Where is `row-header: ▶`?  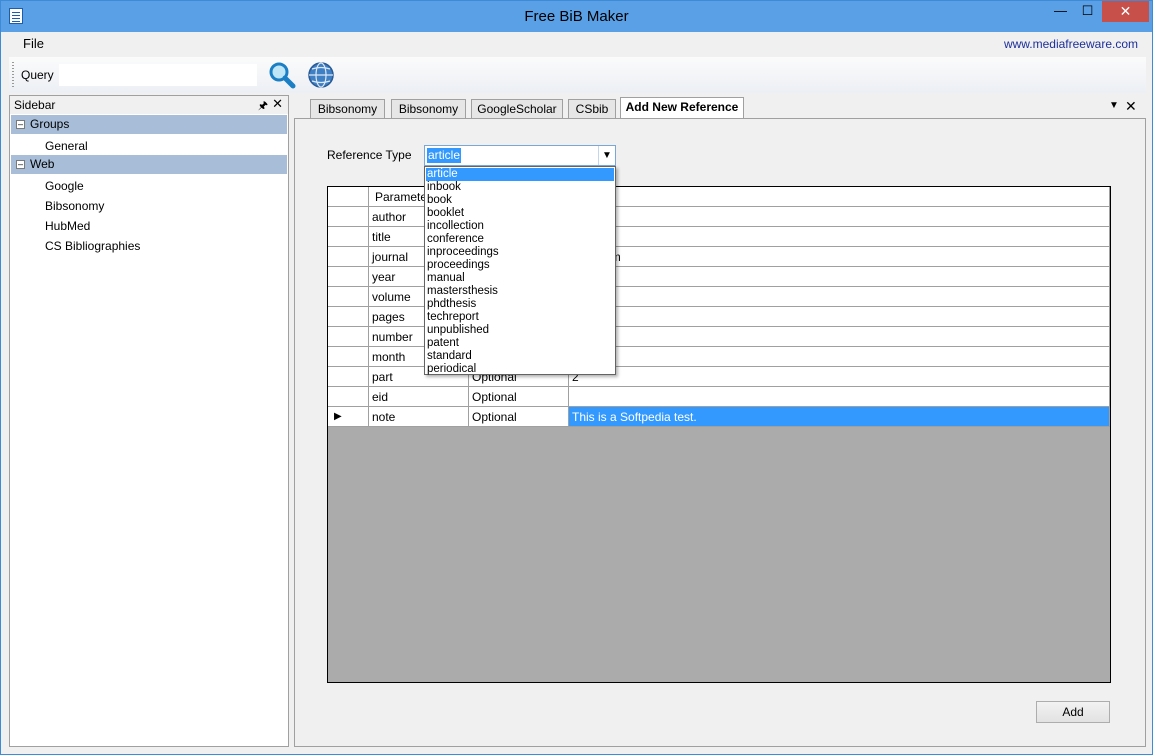
row-header: ▶ is located at coordinates (348, 417).